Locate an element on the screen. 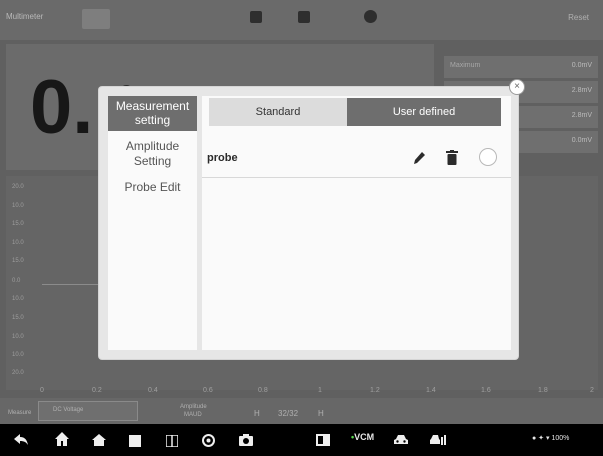 Image resolution: width=603 pixels, height=456 pixels. sidebar-item-probe-edit: Probe Edit is located at coordinates (152, 187).